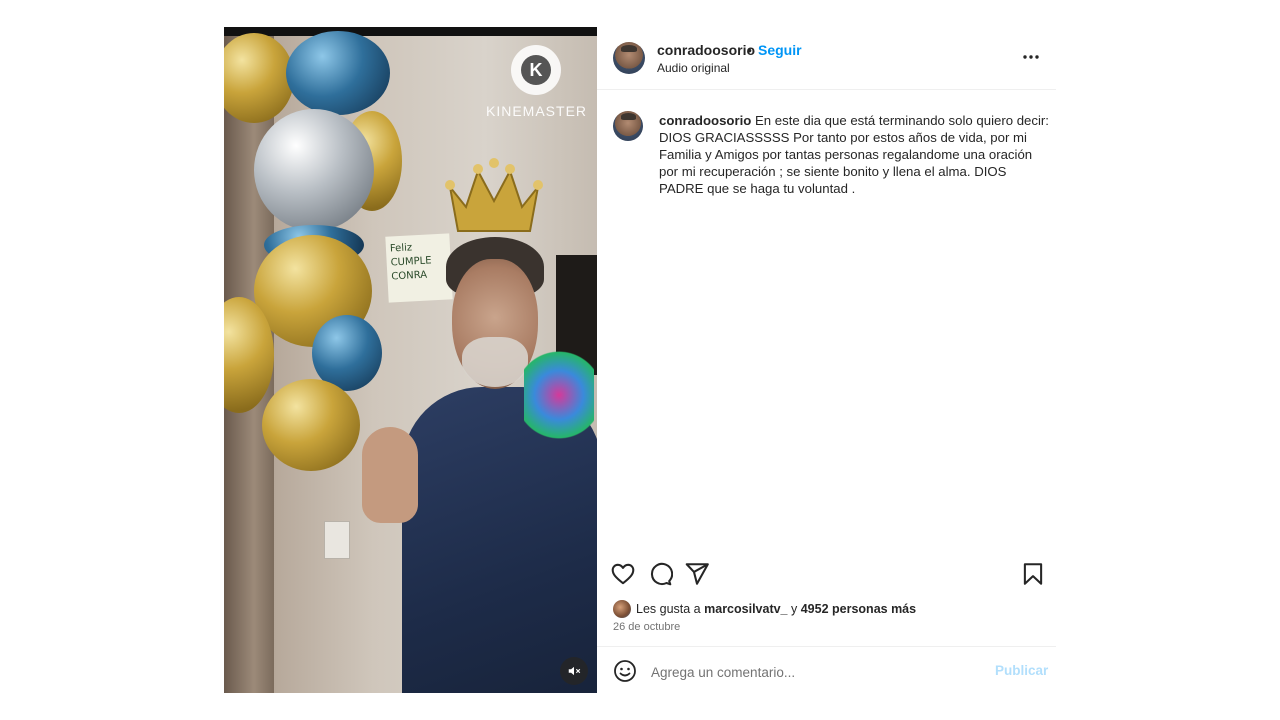  Describe the element at coordinates (858, 609) in the screenshot. I see `likes-count: 4952 personas más` at that location.